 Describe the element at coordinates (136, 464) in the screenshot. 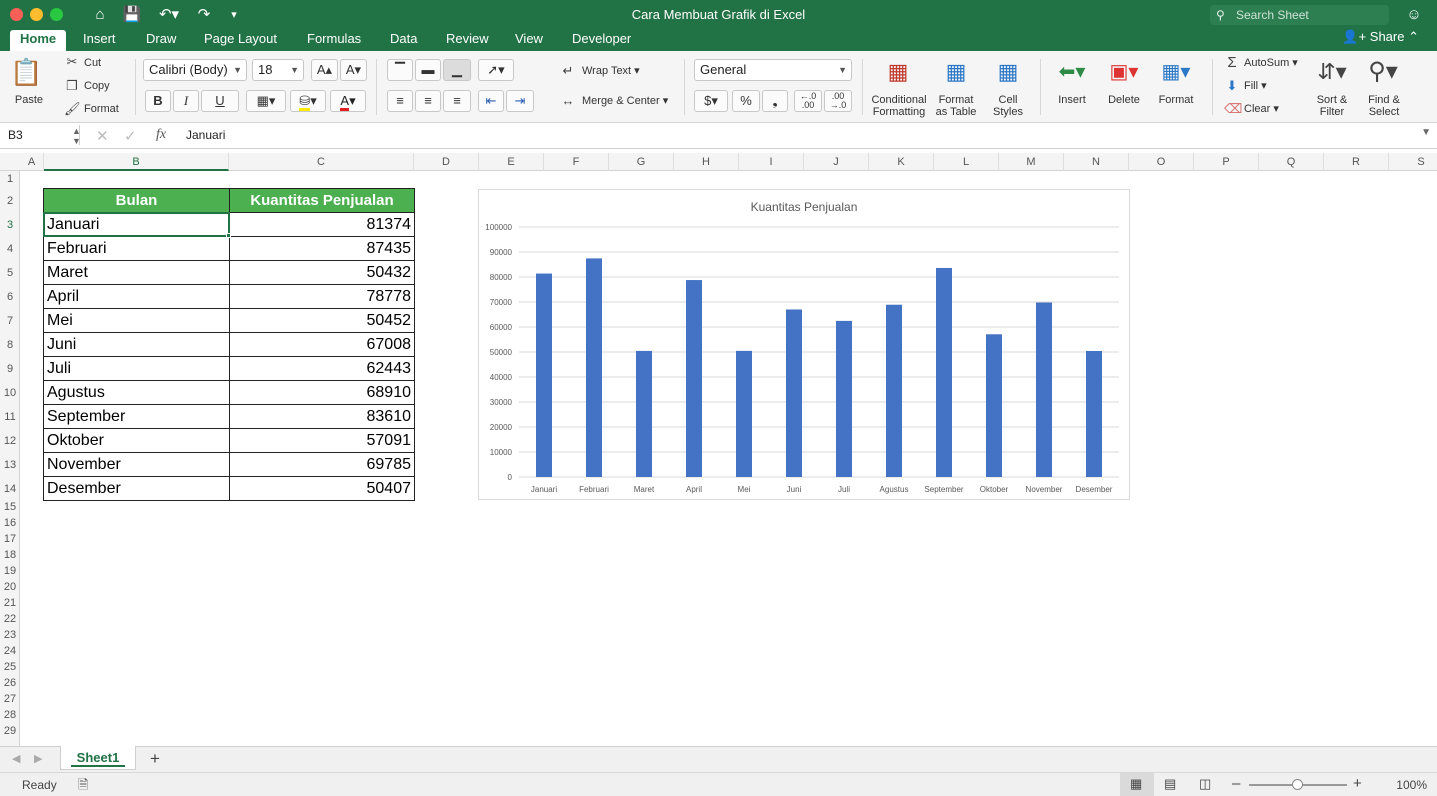

I see `cell-month: November` at that location.